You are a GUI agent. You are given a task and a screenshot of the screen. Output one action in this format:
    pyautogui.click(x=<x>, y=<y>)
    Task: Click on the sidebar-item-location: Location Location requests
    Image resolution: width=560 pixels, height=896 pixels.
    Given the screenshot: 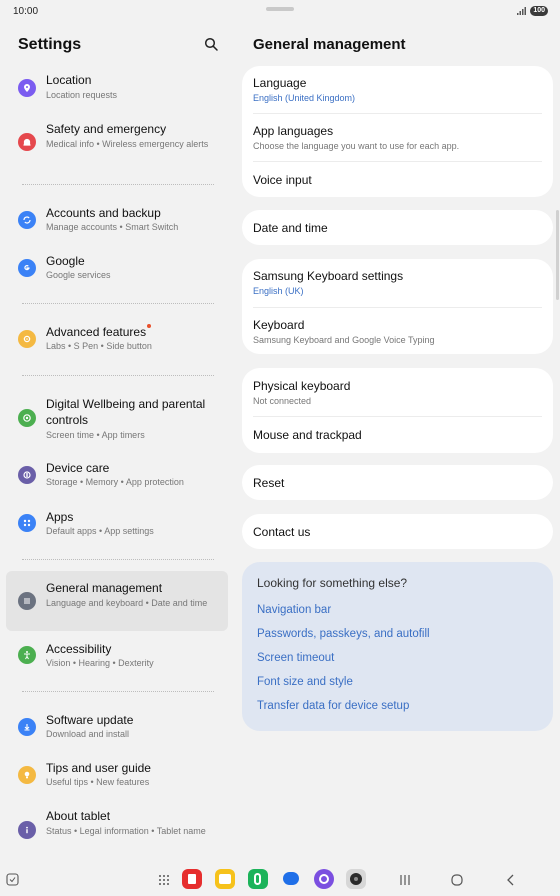 What is the action you would take?
    pyautogui.click(x=117, y=88)
    